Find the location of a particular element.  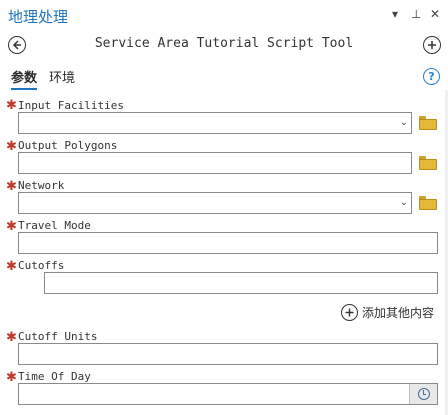

input-facilities-field: ⌄ is located at coordinates (215, 123).